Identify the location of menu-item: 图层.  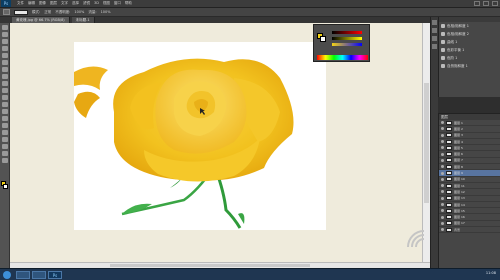
(53, 3).